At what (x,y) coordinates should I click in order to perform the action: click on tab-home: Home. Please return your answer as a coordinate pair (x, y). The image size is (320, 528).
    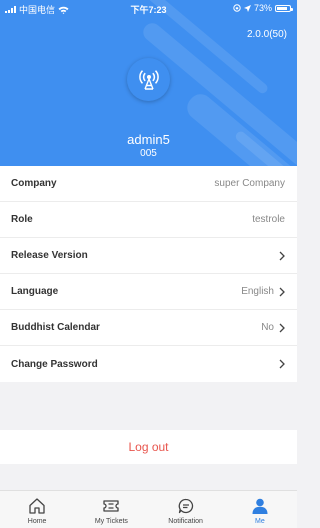
    Looking at the image, I should click on (37, 509).